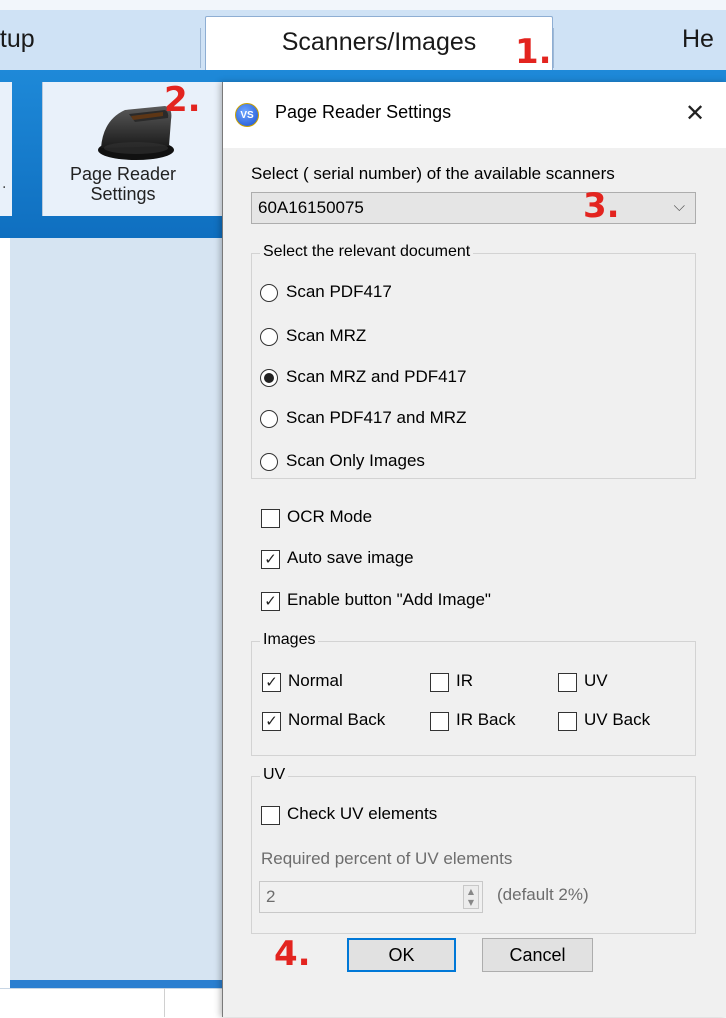  Describe the element at coordinates (164, 1002) in the screenshot. I see `status-divider` at that location.